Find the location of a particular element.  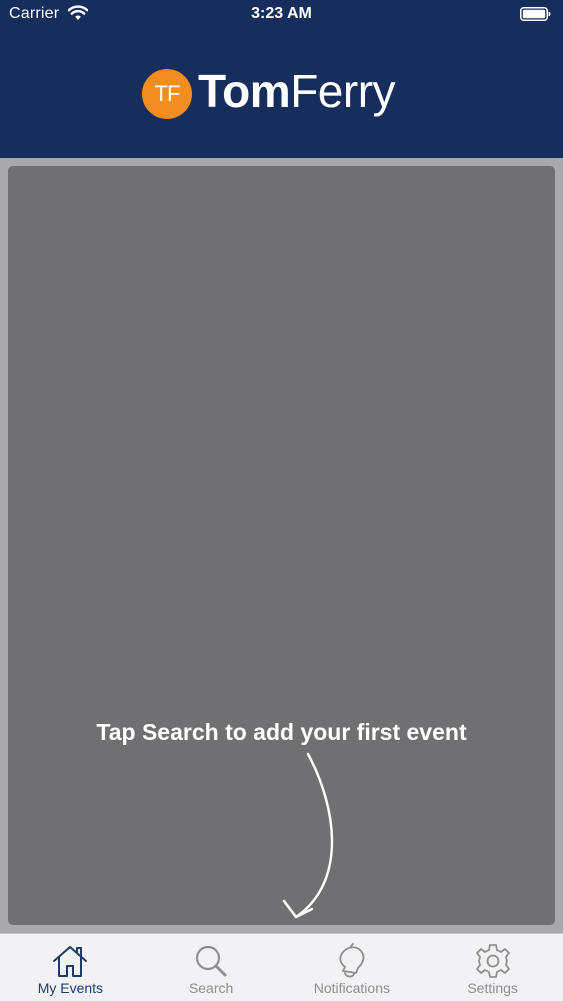

tab-search: Search is located at coordinates (211, 967).